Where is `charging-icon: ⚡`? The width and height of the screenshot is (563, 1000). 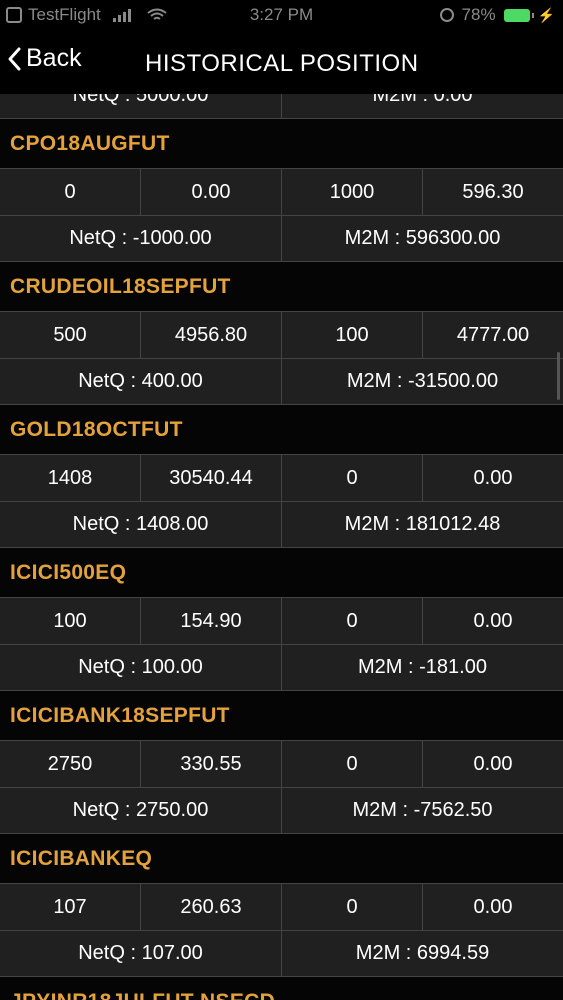
charging-icon: ⚡ is located at coordinates (546, 14).